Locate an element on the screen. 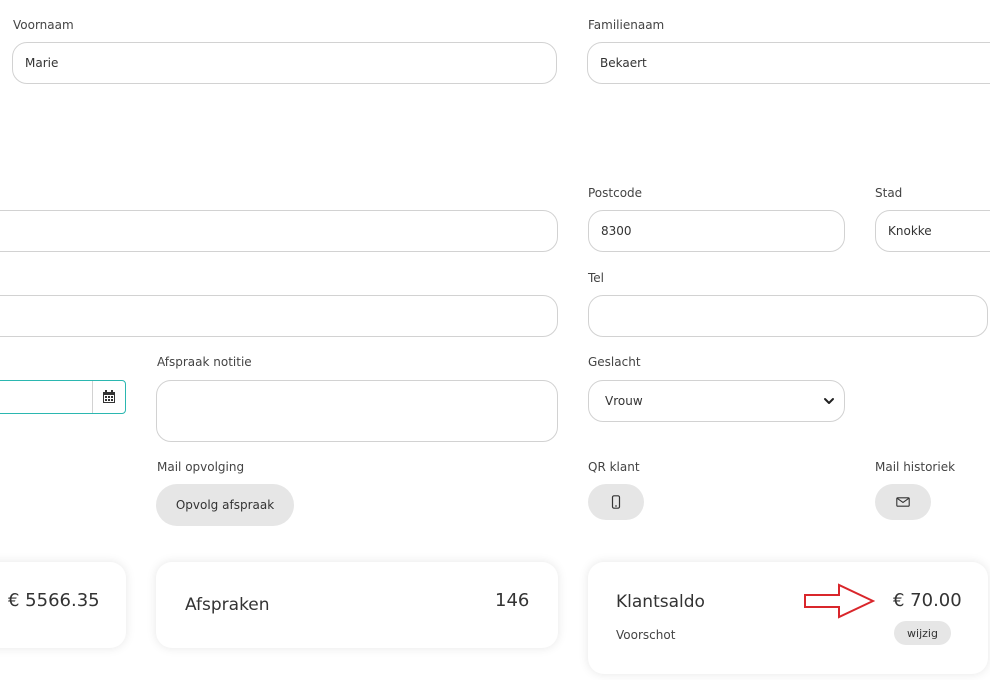 The width and height of the screenshot is (990, 680). opvolg-afspraak-label: Opvolg afspraak is located at coordinates (225, 505).